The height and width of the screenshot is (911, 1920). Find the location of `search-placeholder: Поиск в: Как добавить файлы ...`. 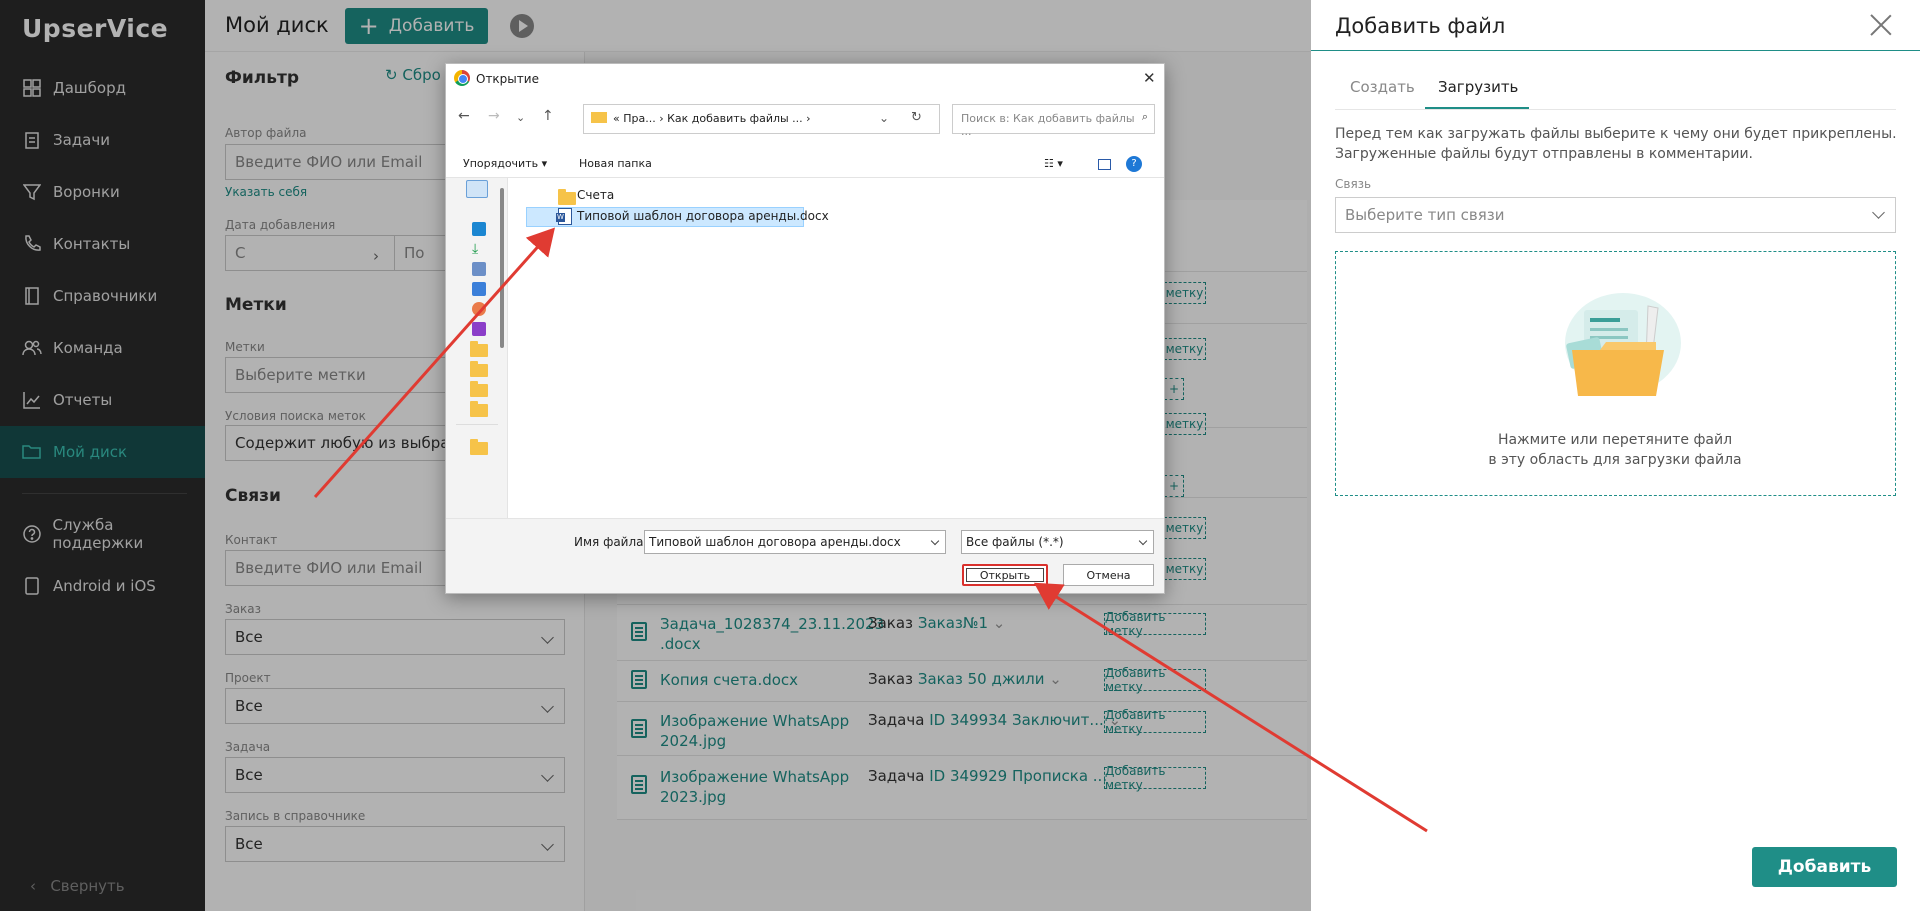

search-placeholder: Поиск в: Как добавить файлы ... is located at coordinates (1048, 125).